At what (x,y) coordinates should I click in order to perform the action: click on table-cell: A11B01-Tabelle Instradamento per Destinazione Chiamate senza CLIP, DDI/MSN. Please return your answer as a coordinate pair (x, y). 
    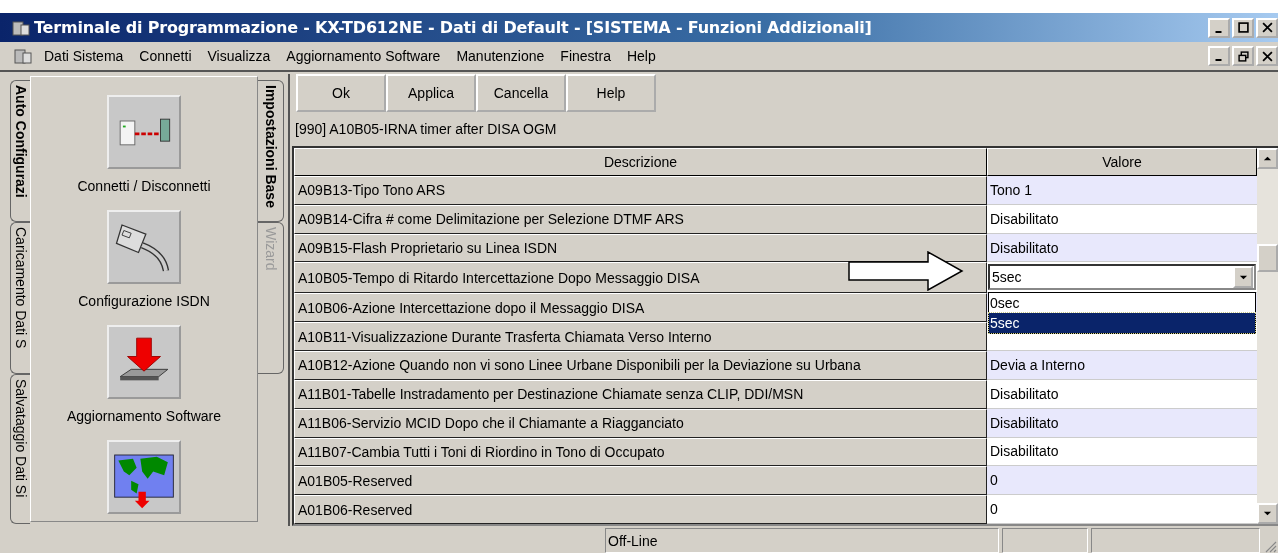
    Looking at the image, I should click on (640, 394).